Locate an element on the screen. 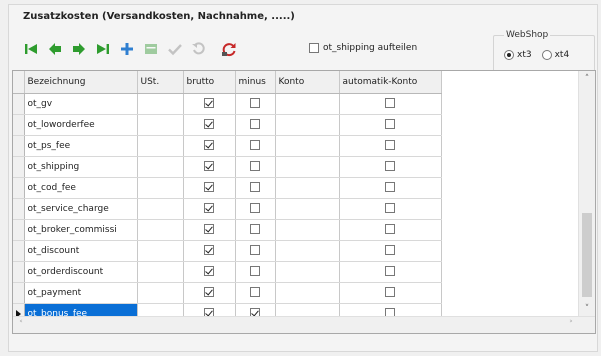  last-record-button is located at coordinates (103, 49).